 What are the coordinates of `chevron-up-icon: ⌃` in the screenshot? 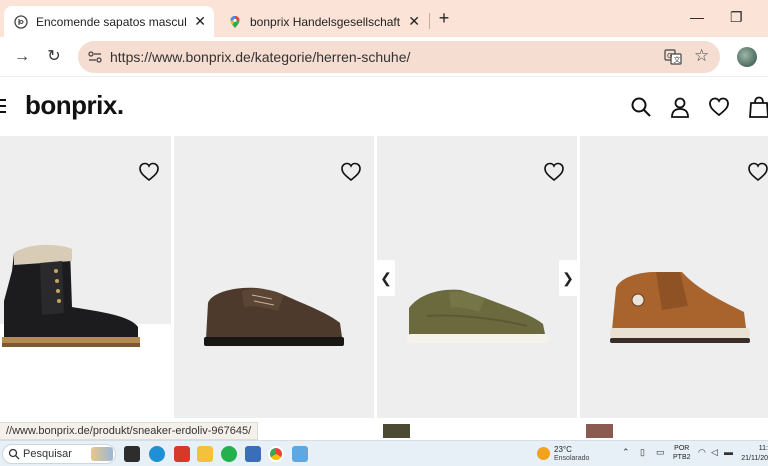 It's located at (626, 452).